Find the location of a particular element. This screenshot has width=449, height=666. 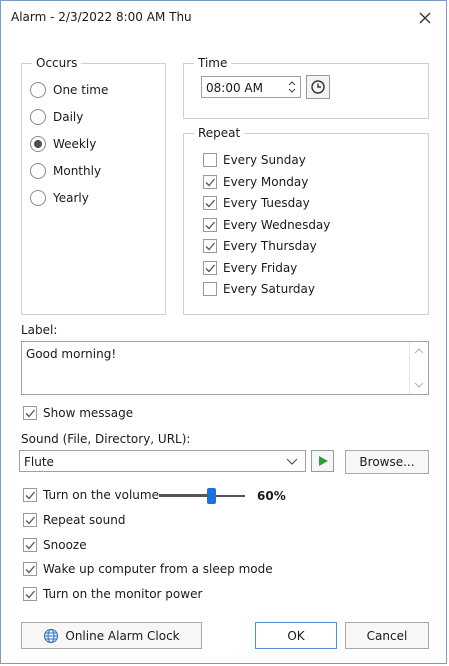

online-alarm-clock-button: Online Alarm Clock is located at coordinates (111, 635).